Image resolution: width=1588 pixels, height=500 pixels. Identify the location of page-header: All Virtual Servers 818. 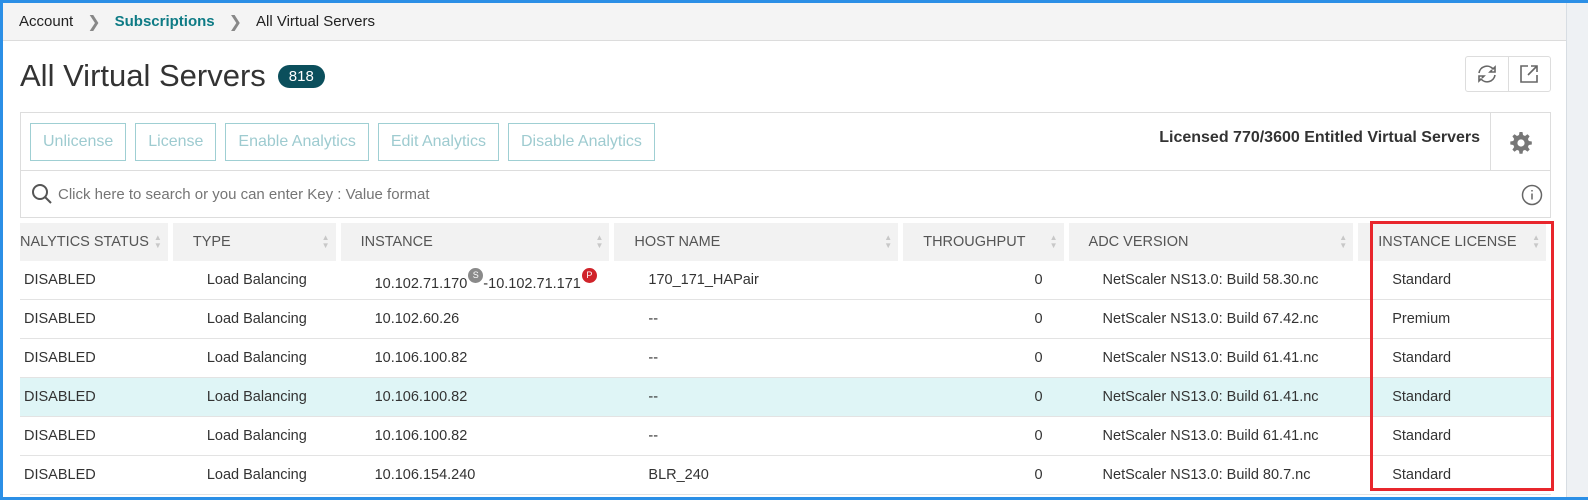
(172, 76).